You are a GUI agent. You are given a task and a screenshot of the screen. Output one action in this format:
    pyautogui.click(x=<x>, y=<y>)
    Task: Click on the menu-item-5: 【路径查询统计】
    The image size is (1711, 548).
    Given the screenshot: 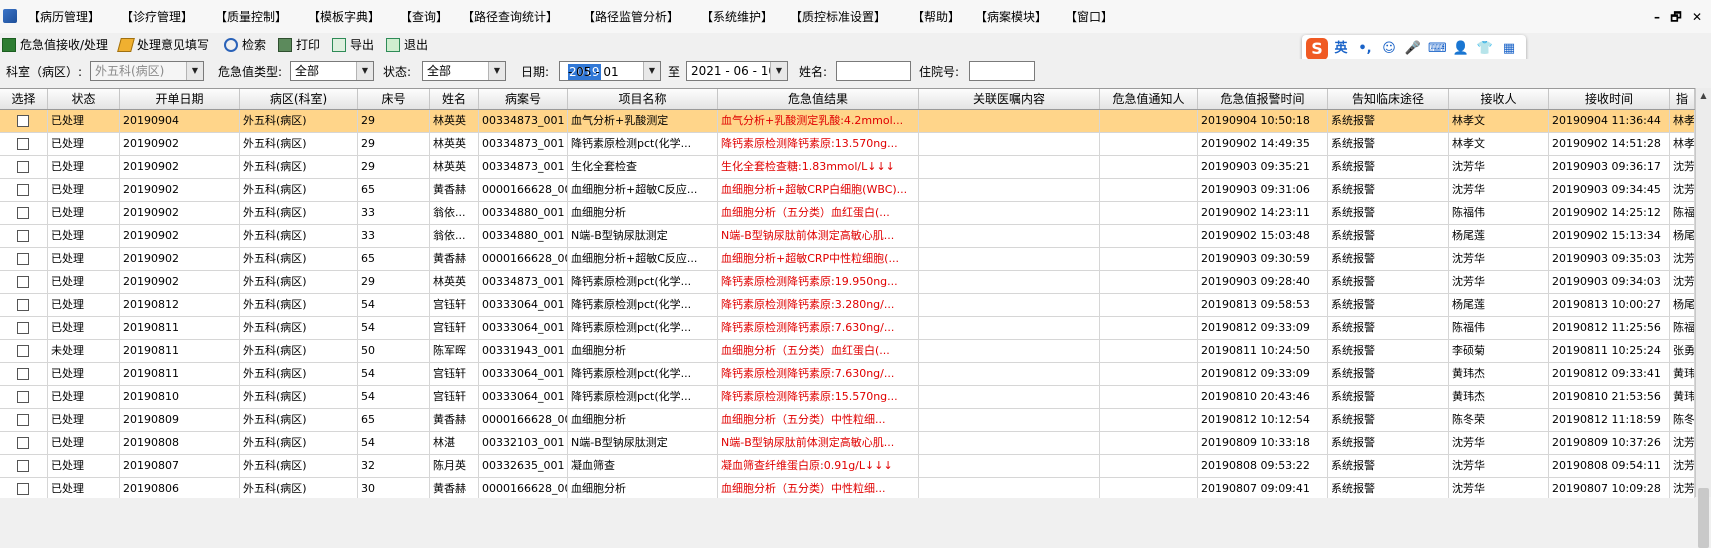 What is the action you would take?
    pyautogui.click(x=510, y=17)
    